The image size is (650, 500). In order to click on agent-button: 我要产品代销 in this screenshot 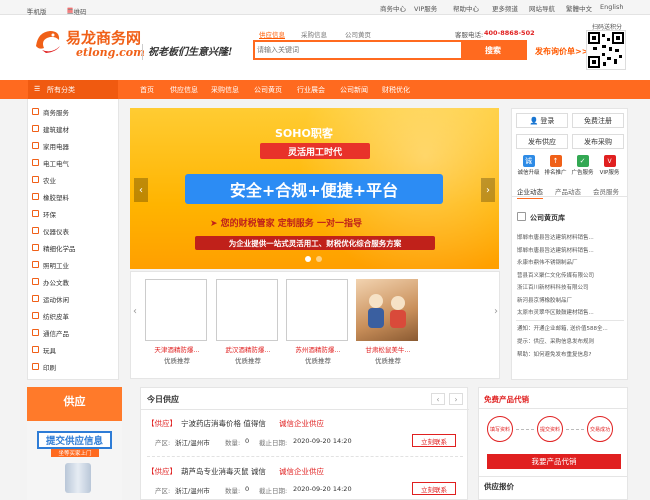, I will do `click(554, 461)`.